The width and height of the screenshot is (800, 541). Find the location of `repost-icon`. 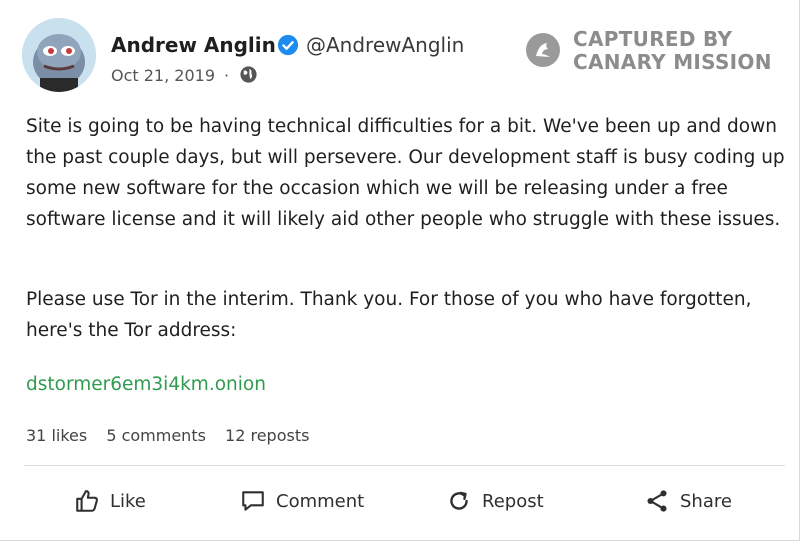

repost-icon is located at coordinates (459, 500).